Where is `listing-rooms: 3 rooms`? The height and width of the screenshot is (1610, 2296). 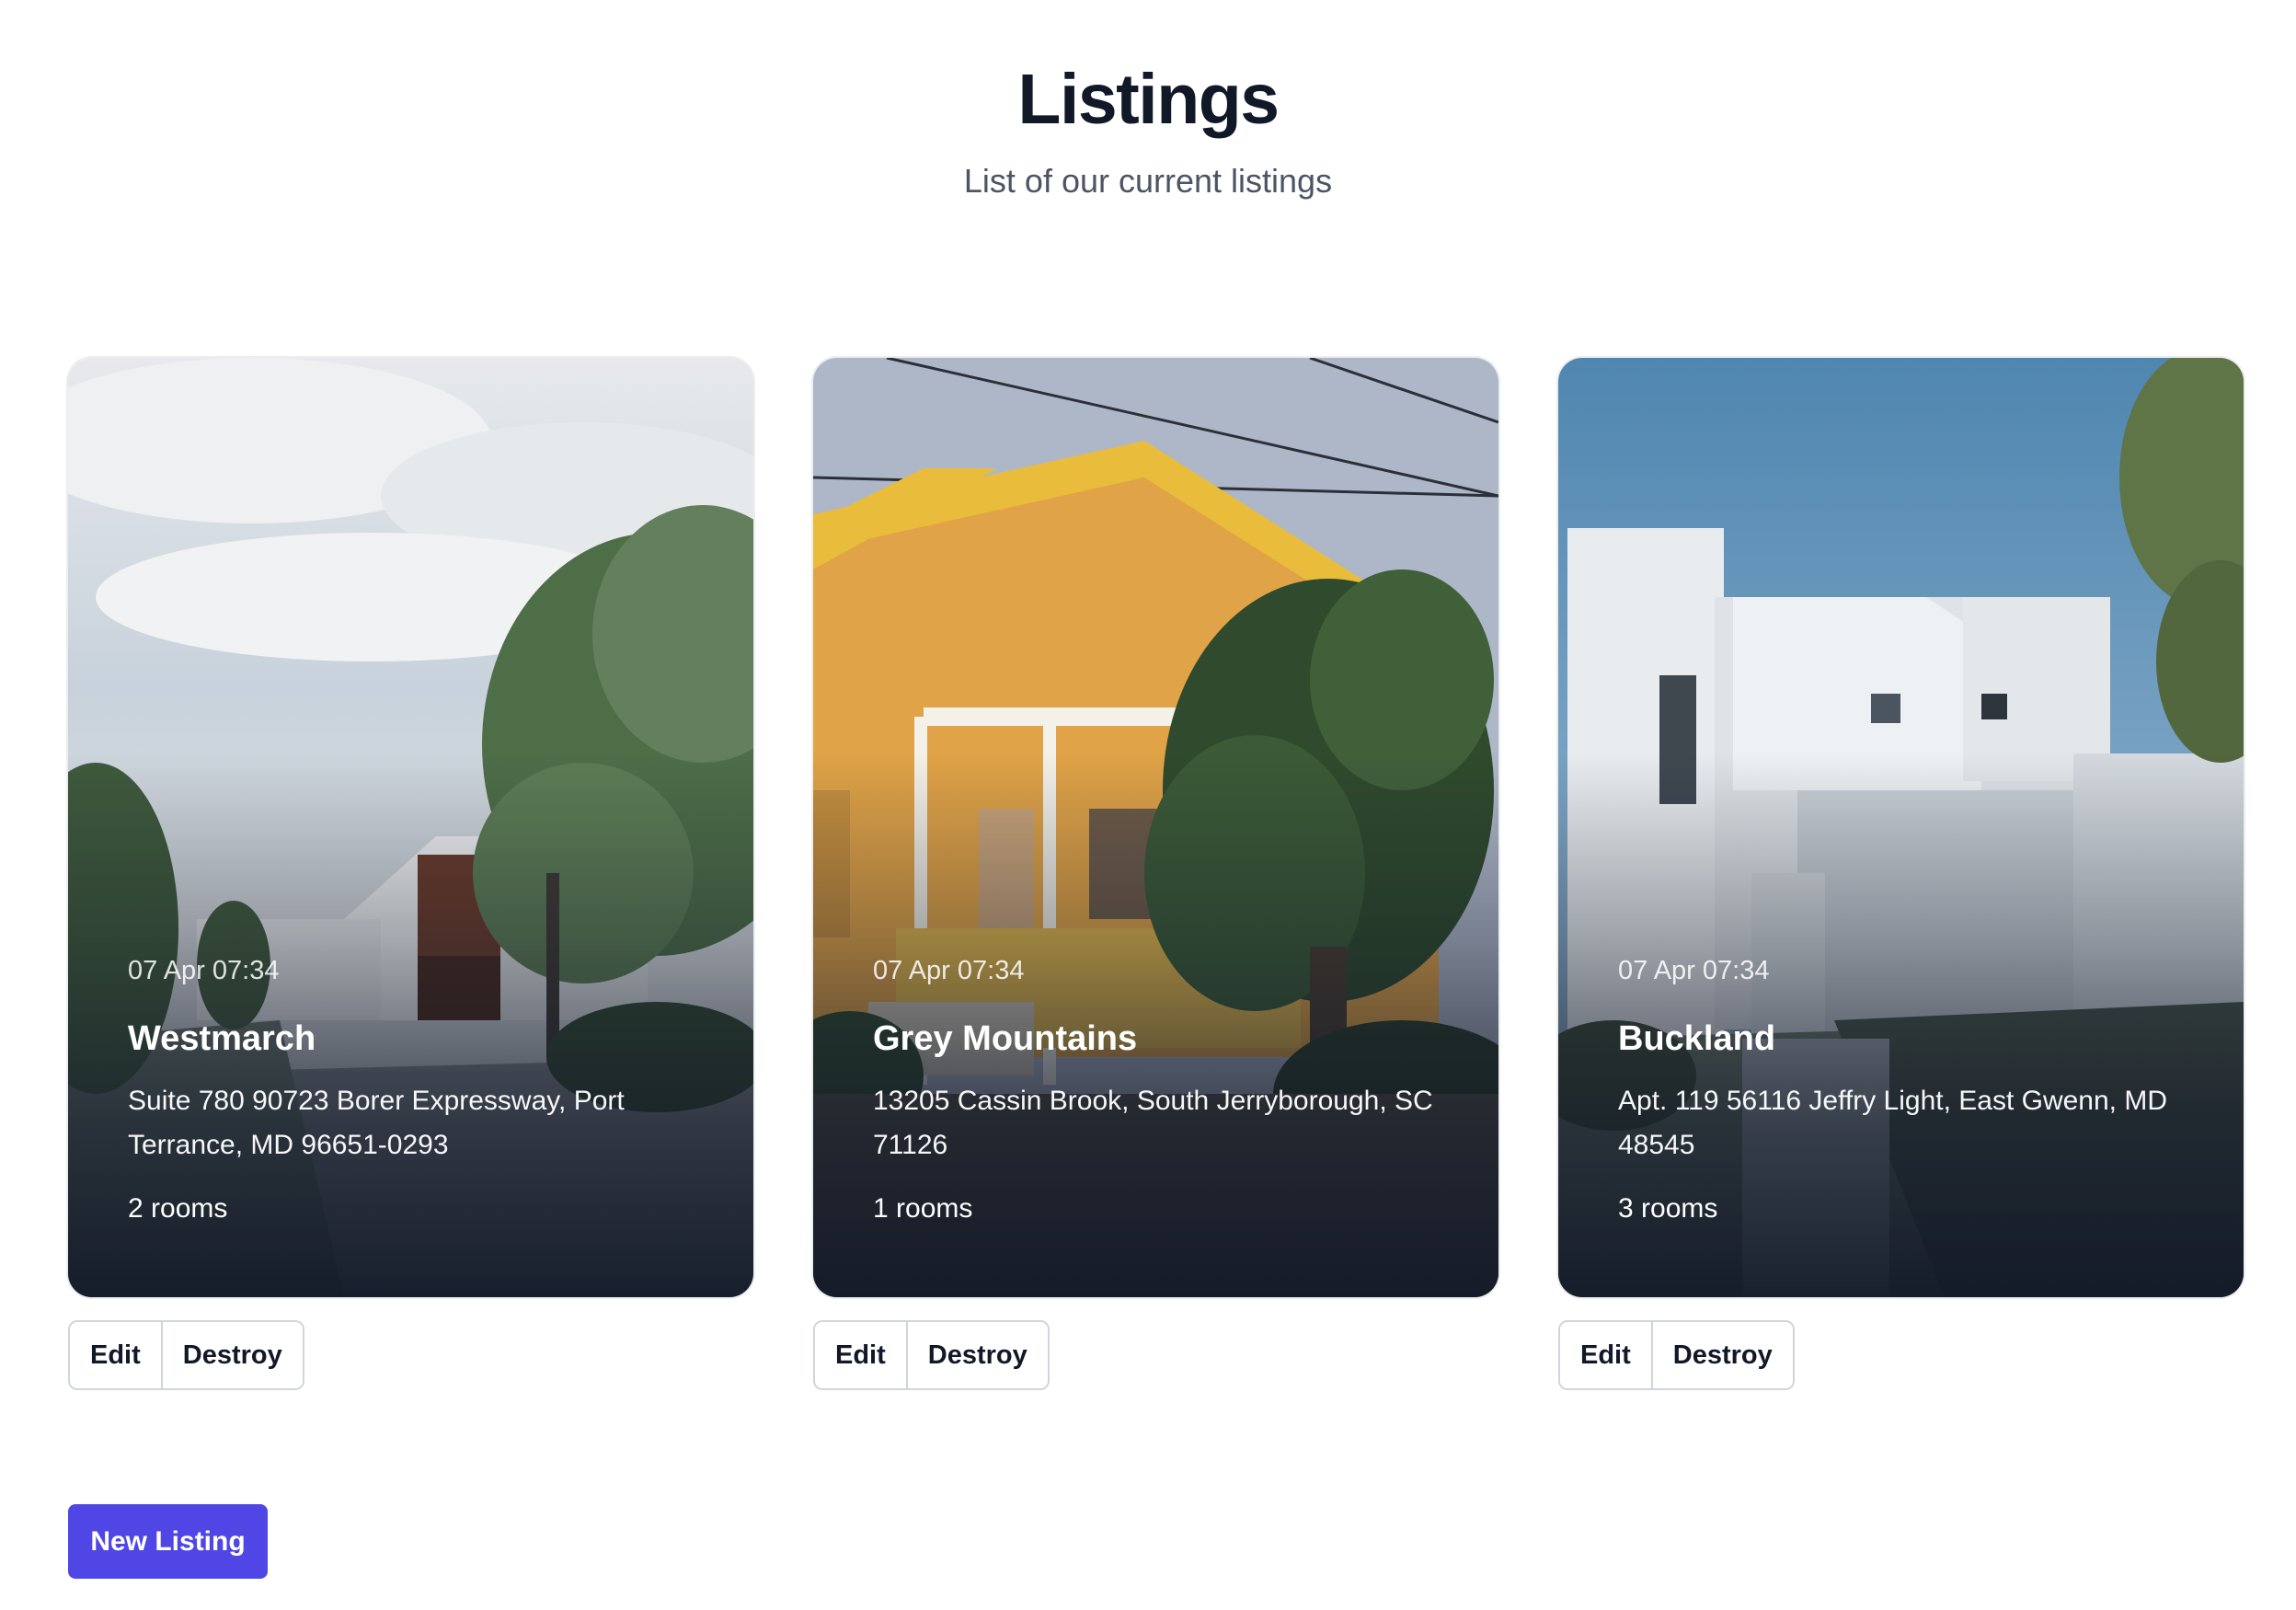
listing-rooms: 3 rooms is located at coordinates (1668, 1208).